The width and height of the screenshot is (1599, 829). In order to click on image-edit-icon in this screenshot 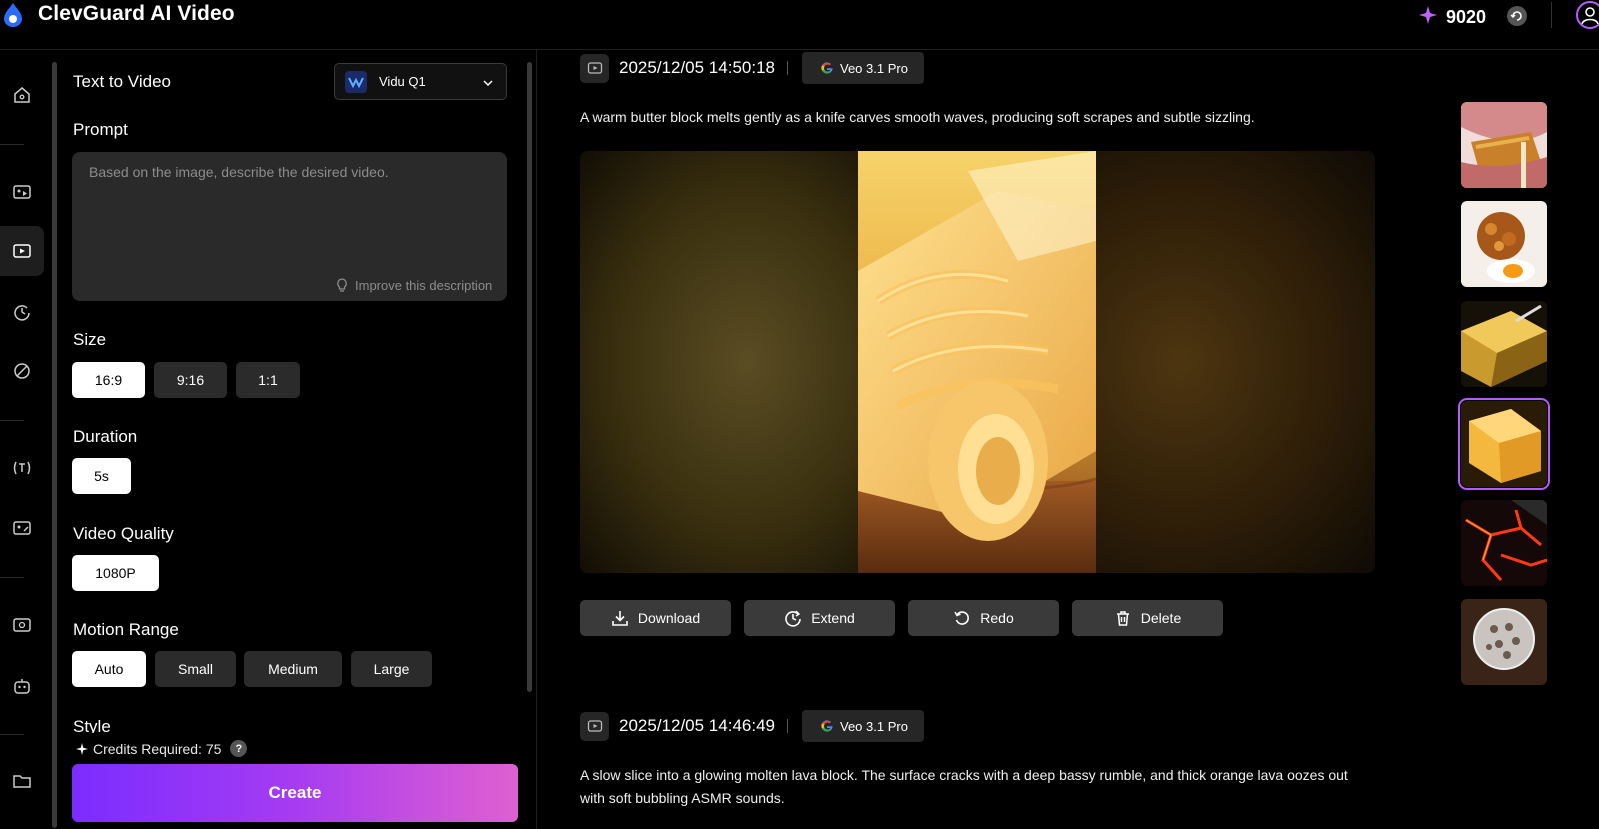, I will do `click(22, 528)`.